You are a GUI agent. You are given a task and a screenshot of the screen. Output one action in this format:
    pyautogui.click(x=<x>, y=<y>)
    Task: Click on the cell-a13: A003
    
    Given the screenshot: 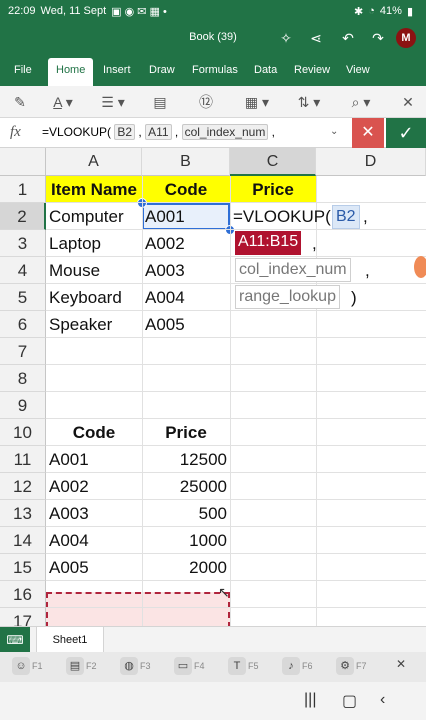 What is the action you would take?
    pyautogui.click(x=69, y=513)
    